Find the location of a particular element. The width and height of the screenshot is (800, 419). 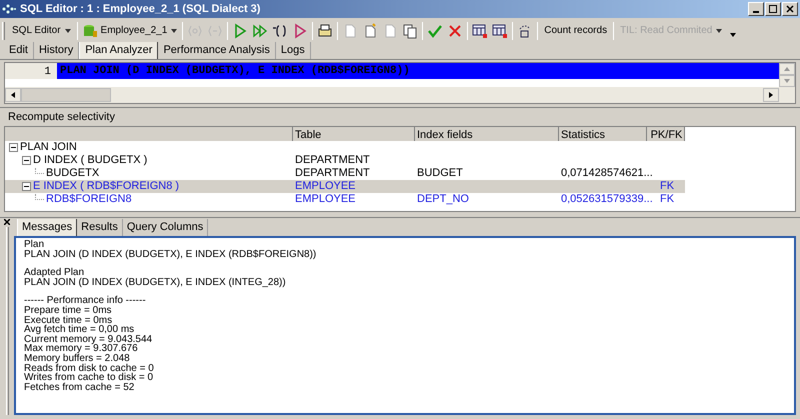

tree-node-label: D INDEX ( BUDGETX ) is located at coordinates (90, 160).